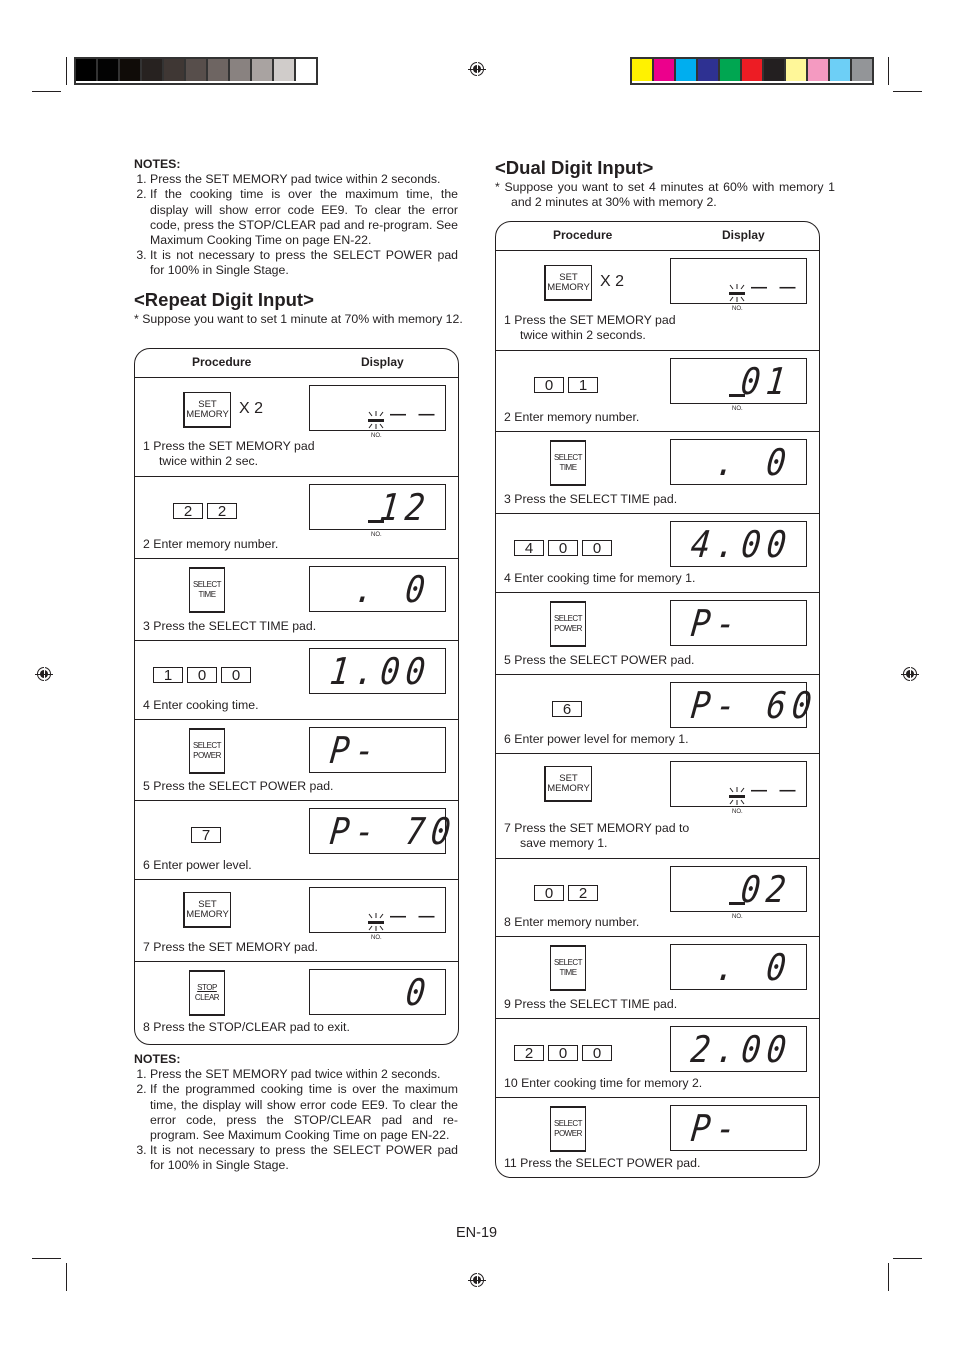  Describe the element at coordinates (566, 385) in the screenshot. I see `number-keys: 01` at that location.